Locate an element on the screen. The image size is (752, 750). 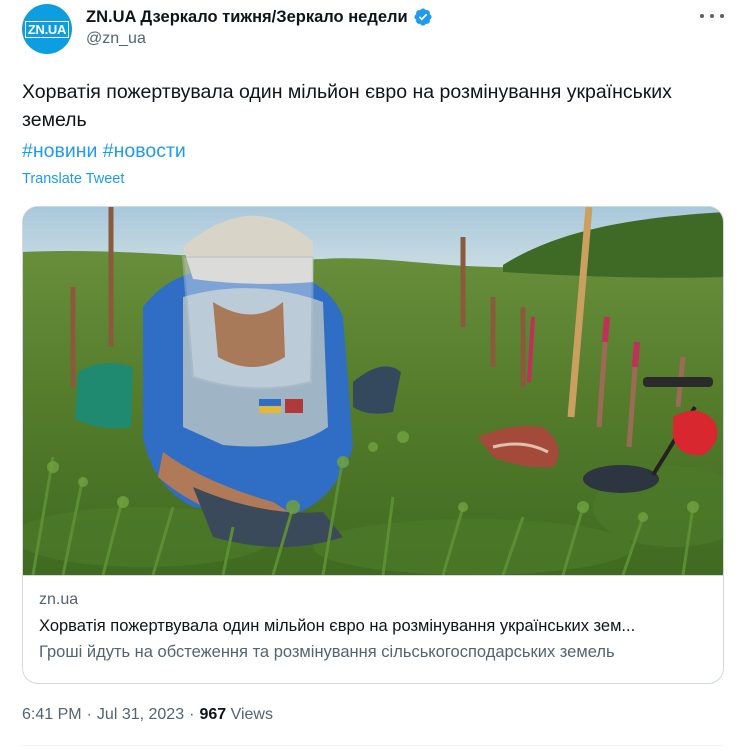
name-row: ZN.UA Дзеркало тижня/Зеркало недели is located at coordinates (259, 17).